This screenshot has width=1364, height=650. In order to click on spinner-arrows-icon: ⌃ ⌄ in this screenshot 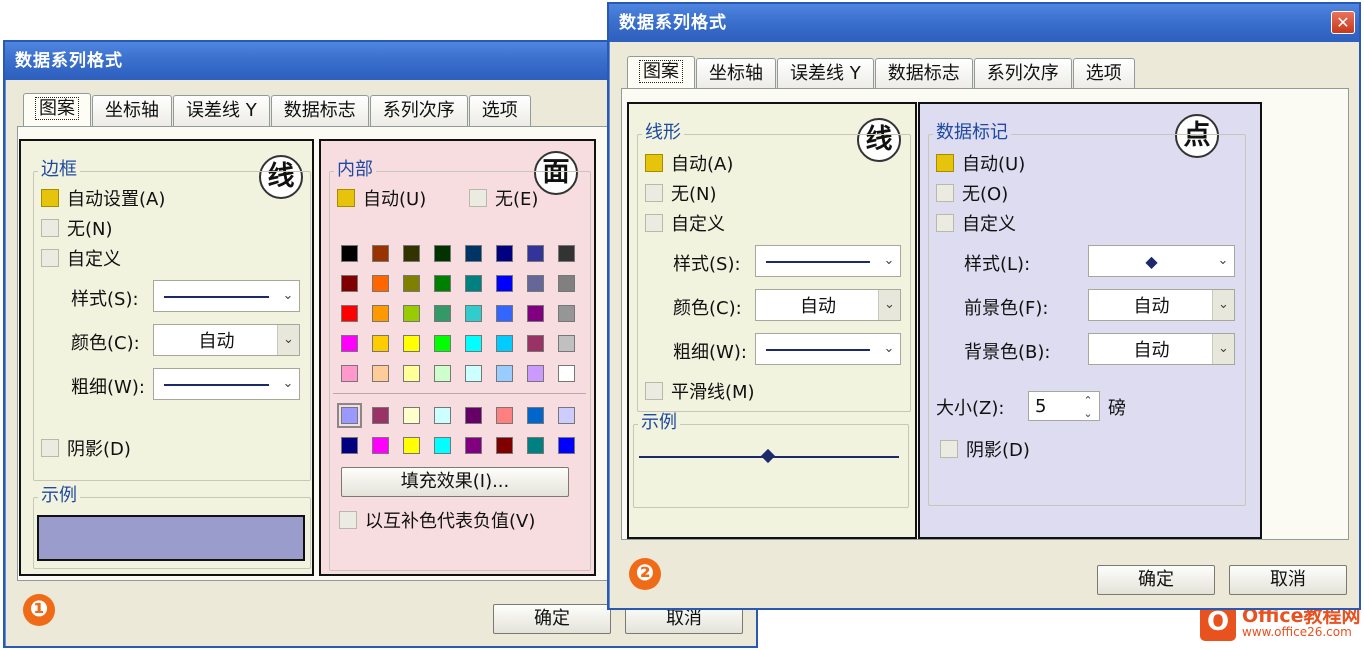, I will do `click(1088, 406)`.